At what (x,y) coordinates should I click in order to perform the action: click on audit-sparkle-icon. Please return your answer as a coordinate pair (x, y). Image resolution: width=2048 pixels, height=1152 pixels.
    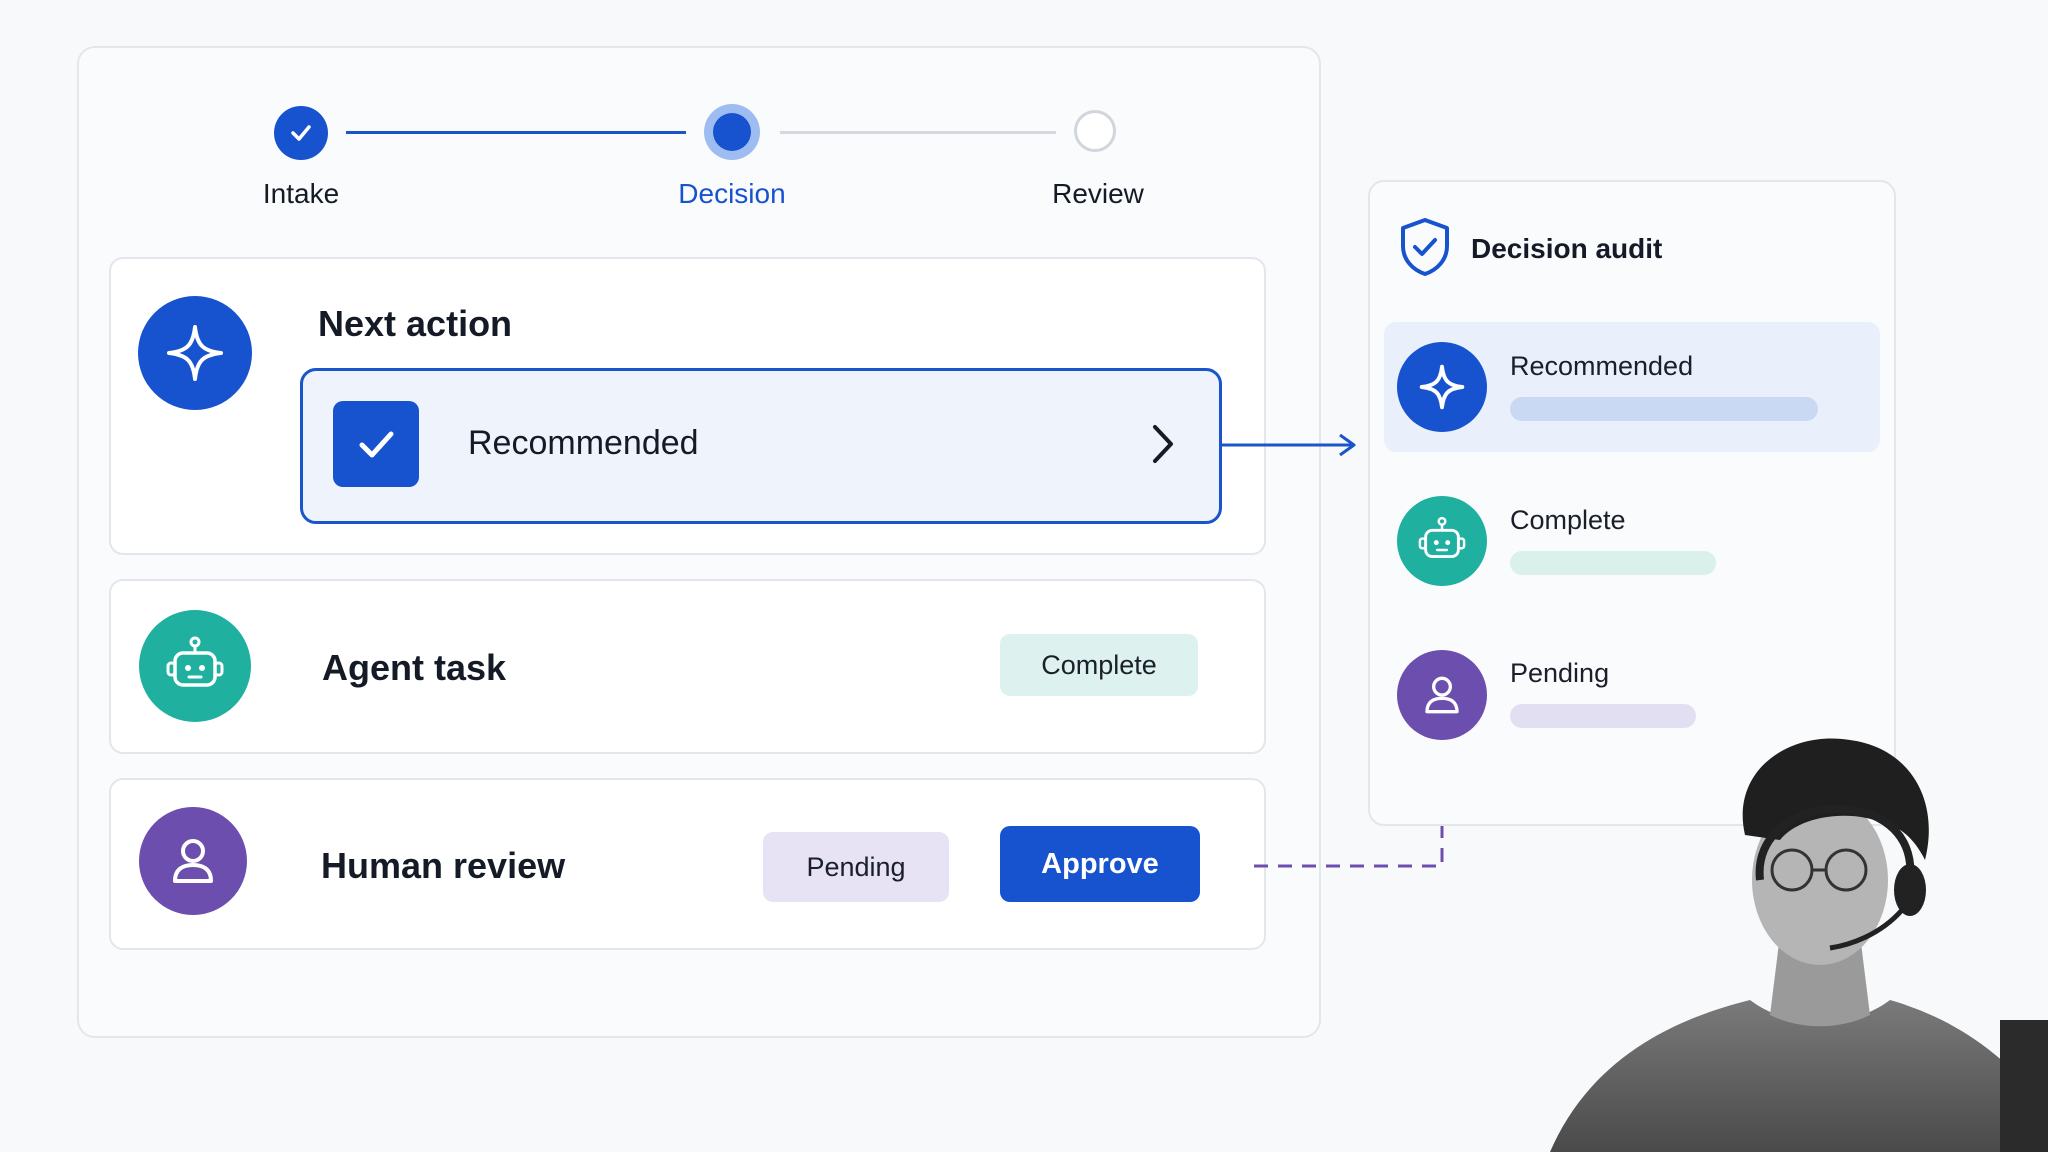
    Looking at the image, I should click on (1442, 387).